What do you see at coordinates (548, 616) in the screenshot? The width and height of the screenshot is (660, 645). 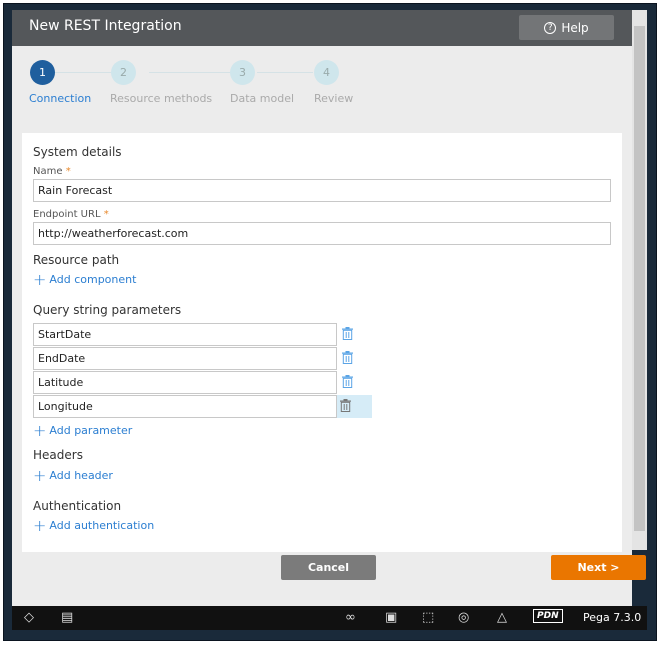 I see `pdn-logo: PDN` at bounding box center [548, 616].